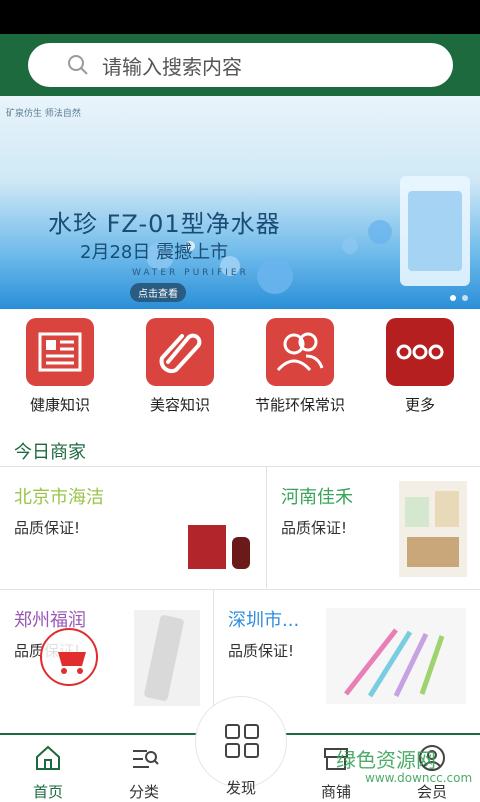 Image resolution: width=480 pixels, height=802 pixels. Describe the element at coordinates (419, 778) in the screenshot. I see `watermark-url: www.downcc.com` at that location.